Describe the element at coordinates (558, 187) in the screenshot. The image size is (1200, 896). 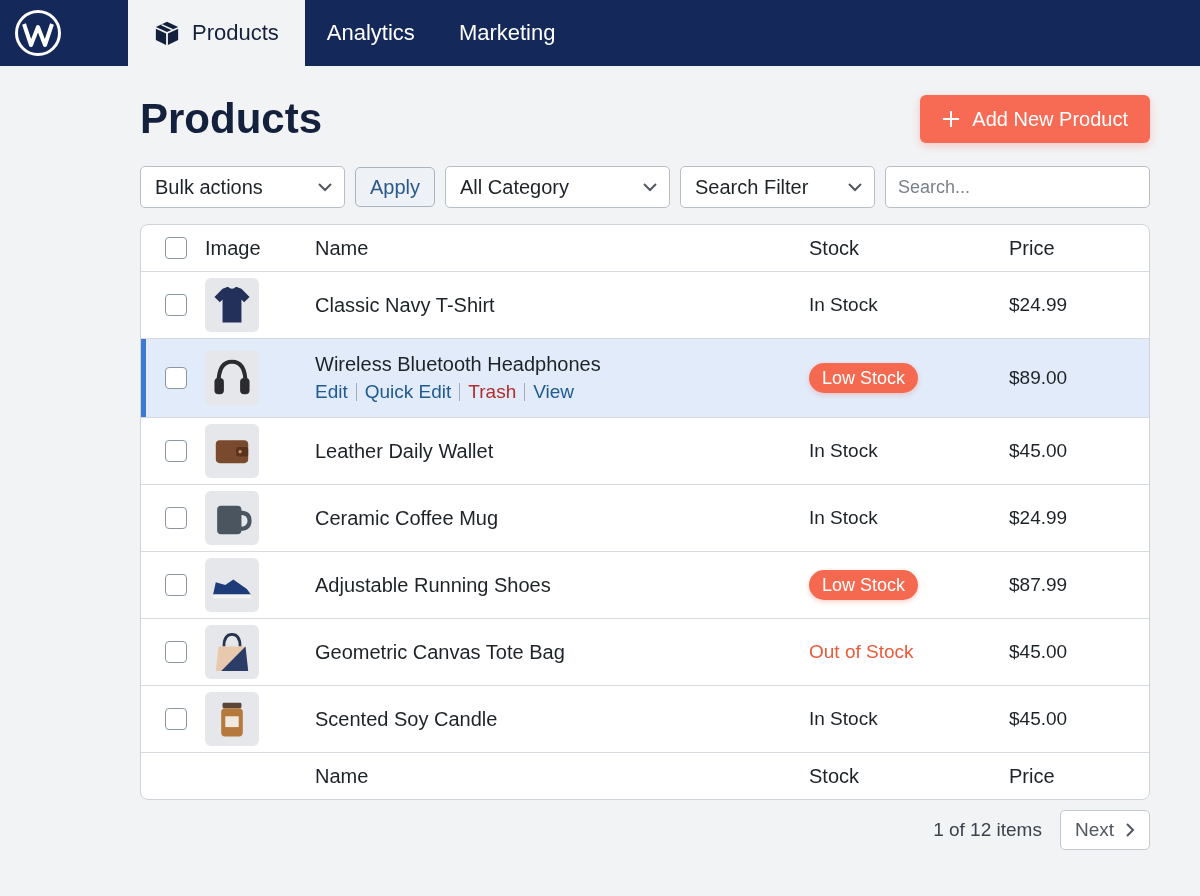
I see `category-select: All Category` at that location.